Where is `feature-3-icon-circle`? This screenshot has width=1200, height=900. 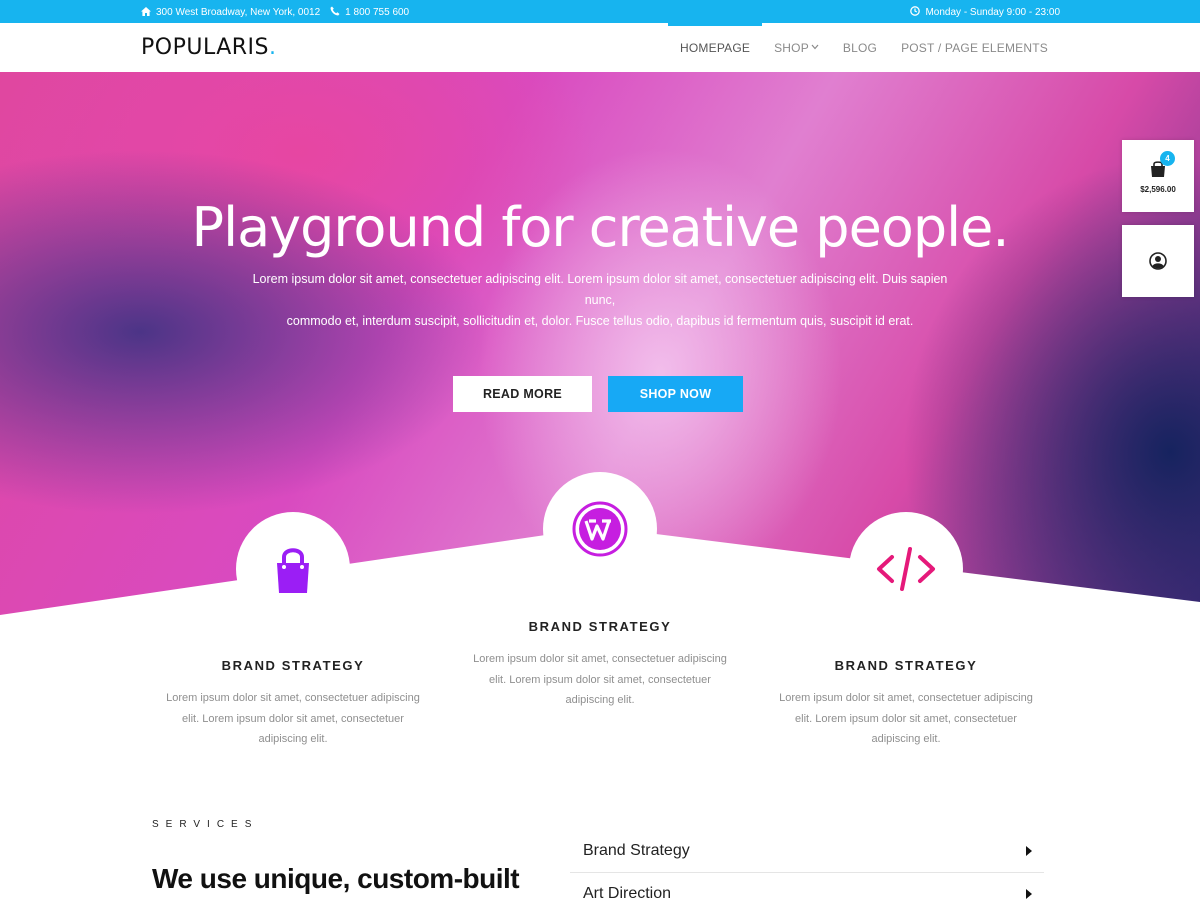 feature-3-icon-circle is located at coordinates (906, 569).